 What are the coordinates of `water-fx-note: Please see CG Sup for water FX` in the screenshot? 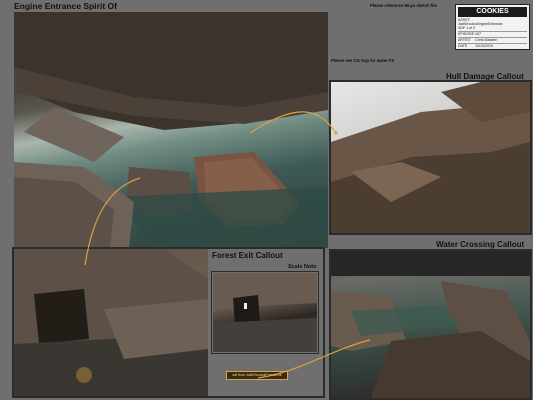 It's located at (363, 60).